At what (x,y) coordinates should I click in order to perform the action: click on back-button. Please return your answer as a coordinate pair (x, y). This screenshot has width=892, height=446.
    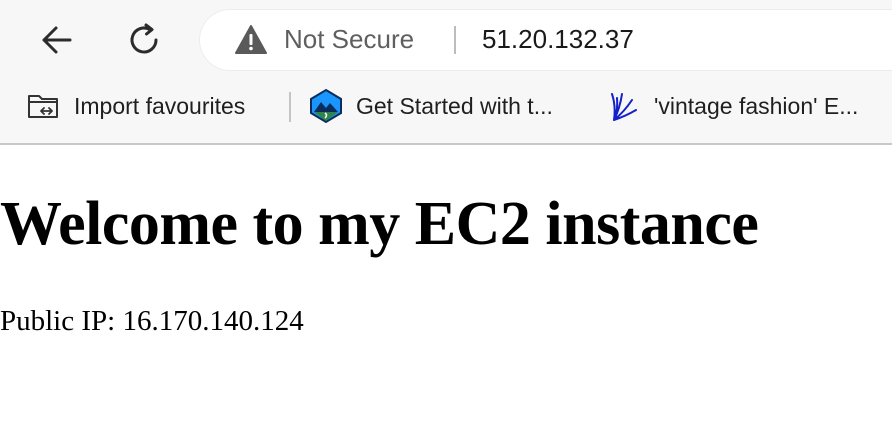
    Looking at the image, I should click on (56, 40).